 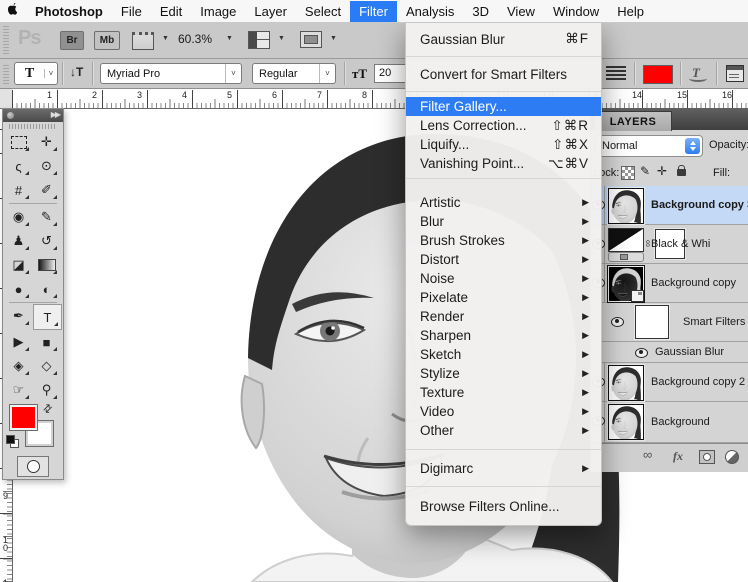 I want to click on history-brush-tool: ↺, so click(x=46, y=241).